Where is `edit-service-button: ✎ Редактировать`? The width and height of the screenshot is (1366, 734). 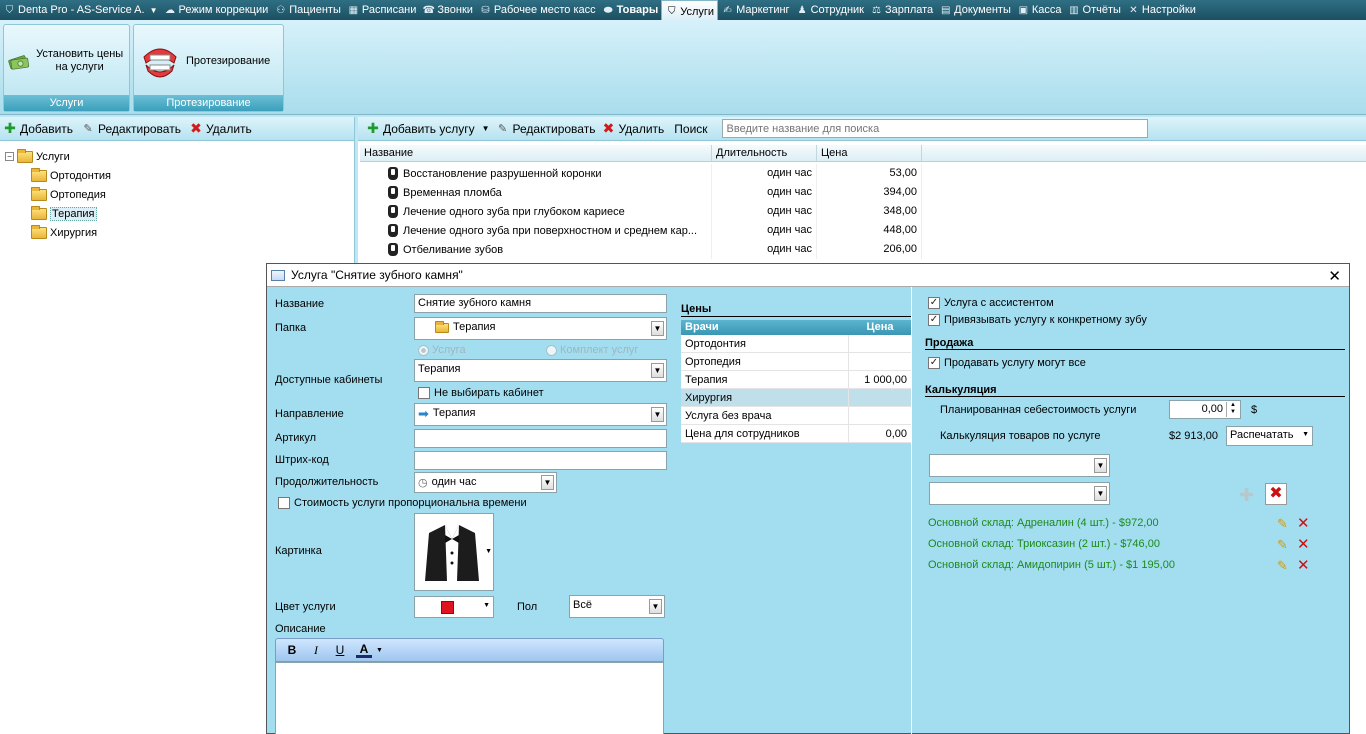
edit-service-button: ✎ Редактировать is located at coordinates (546, 129).